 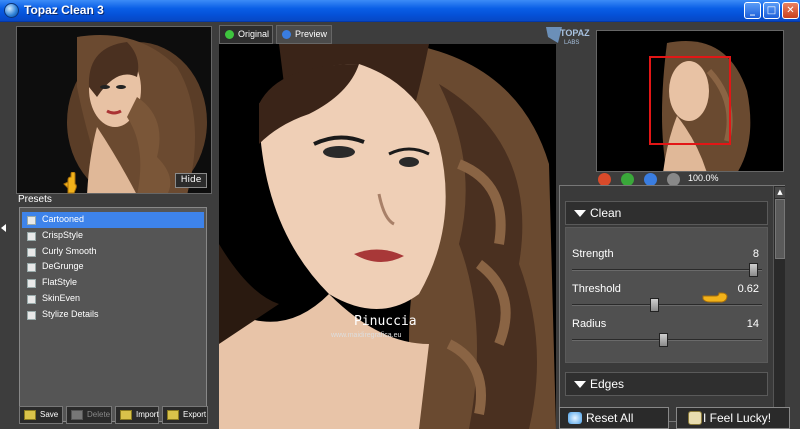 What do you see at coordinates (286, 34) in the screenshot?
I see `preview-dot-icon` at bounding box center [286, 34].